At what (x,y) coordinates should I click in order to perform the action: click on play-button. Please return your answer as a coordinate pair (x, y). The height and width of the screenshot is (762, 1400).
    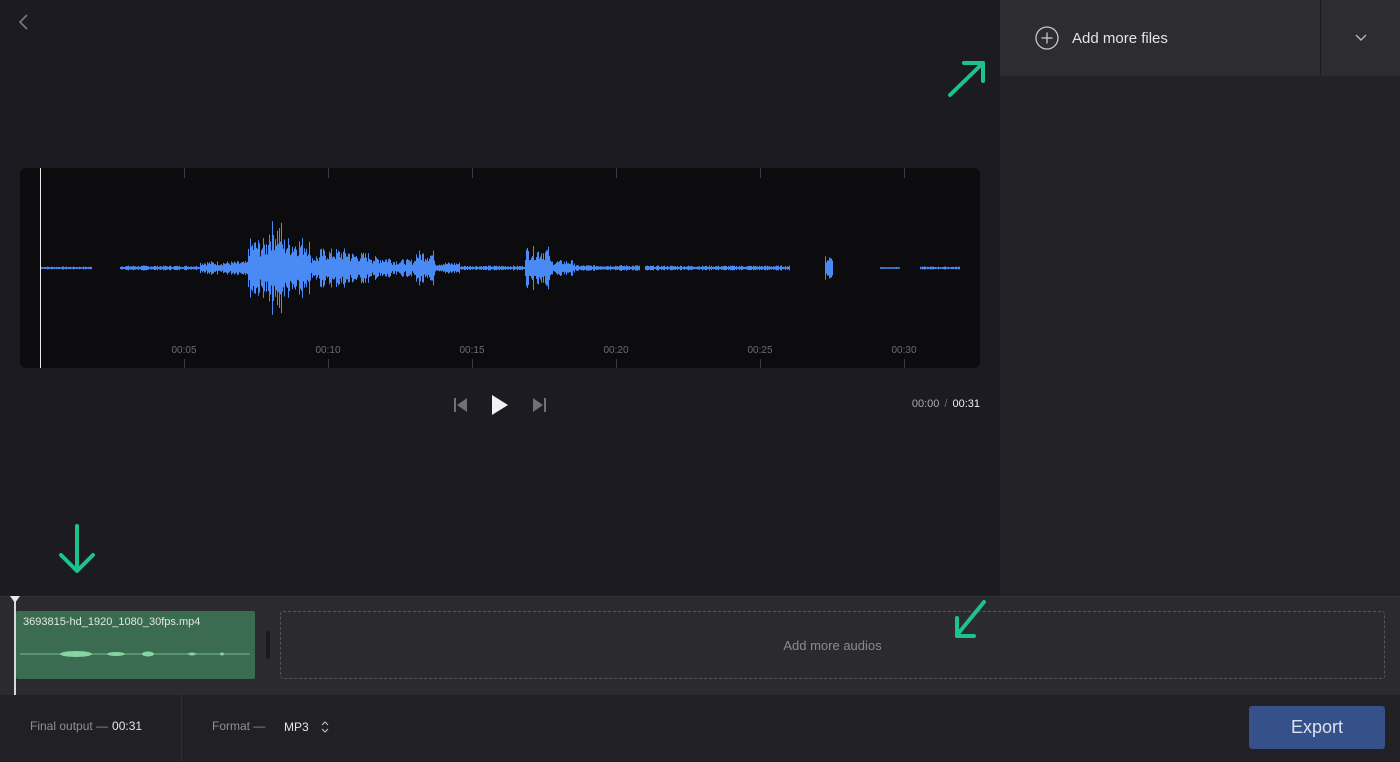
    Looking at the image, I should click on (500, 405).